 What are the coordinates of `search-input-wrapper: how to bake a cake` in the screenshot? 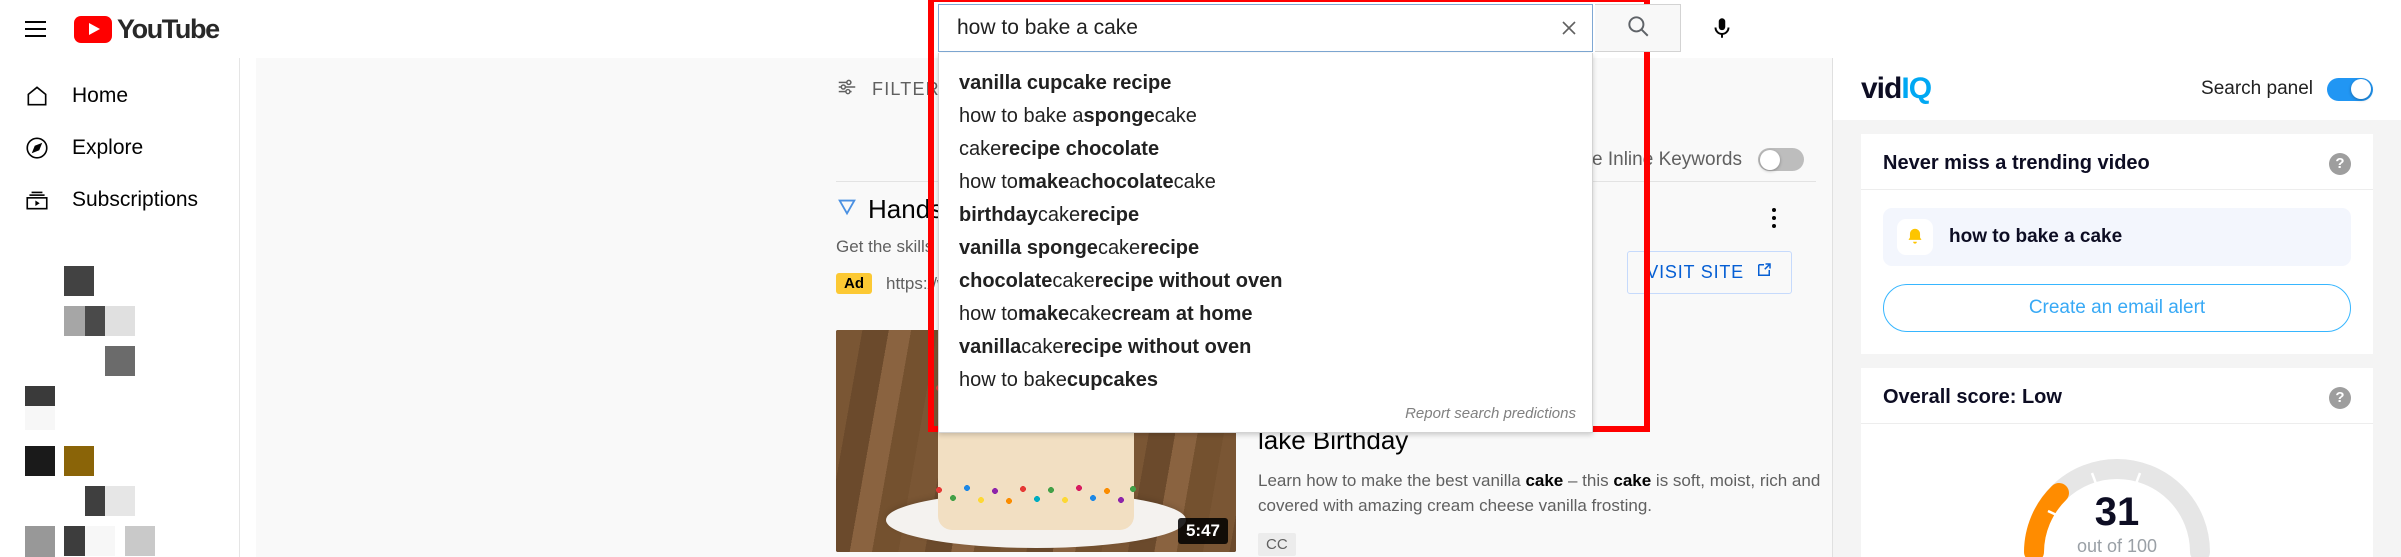 It's located at (1265, 28).